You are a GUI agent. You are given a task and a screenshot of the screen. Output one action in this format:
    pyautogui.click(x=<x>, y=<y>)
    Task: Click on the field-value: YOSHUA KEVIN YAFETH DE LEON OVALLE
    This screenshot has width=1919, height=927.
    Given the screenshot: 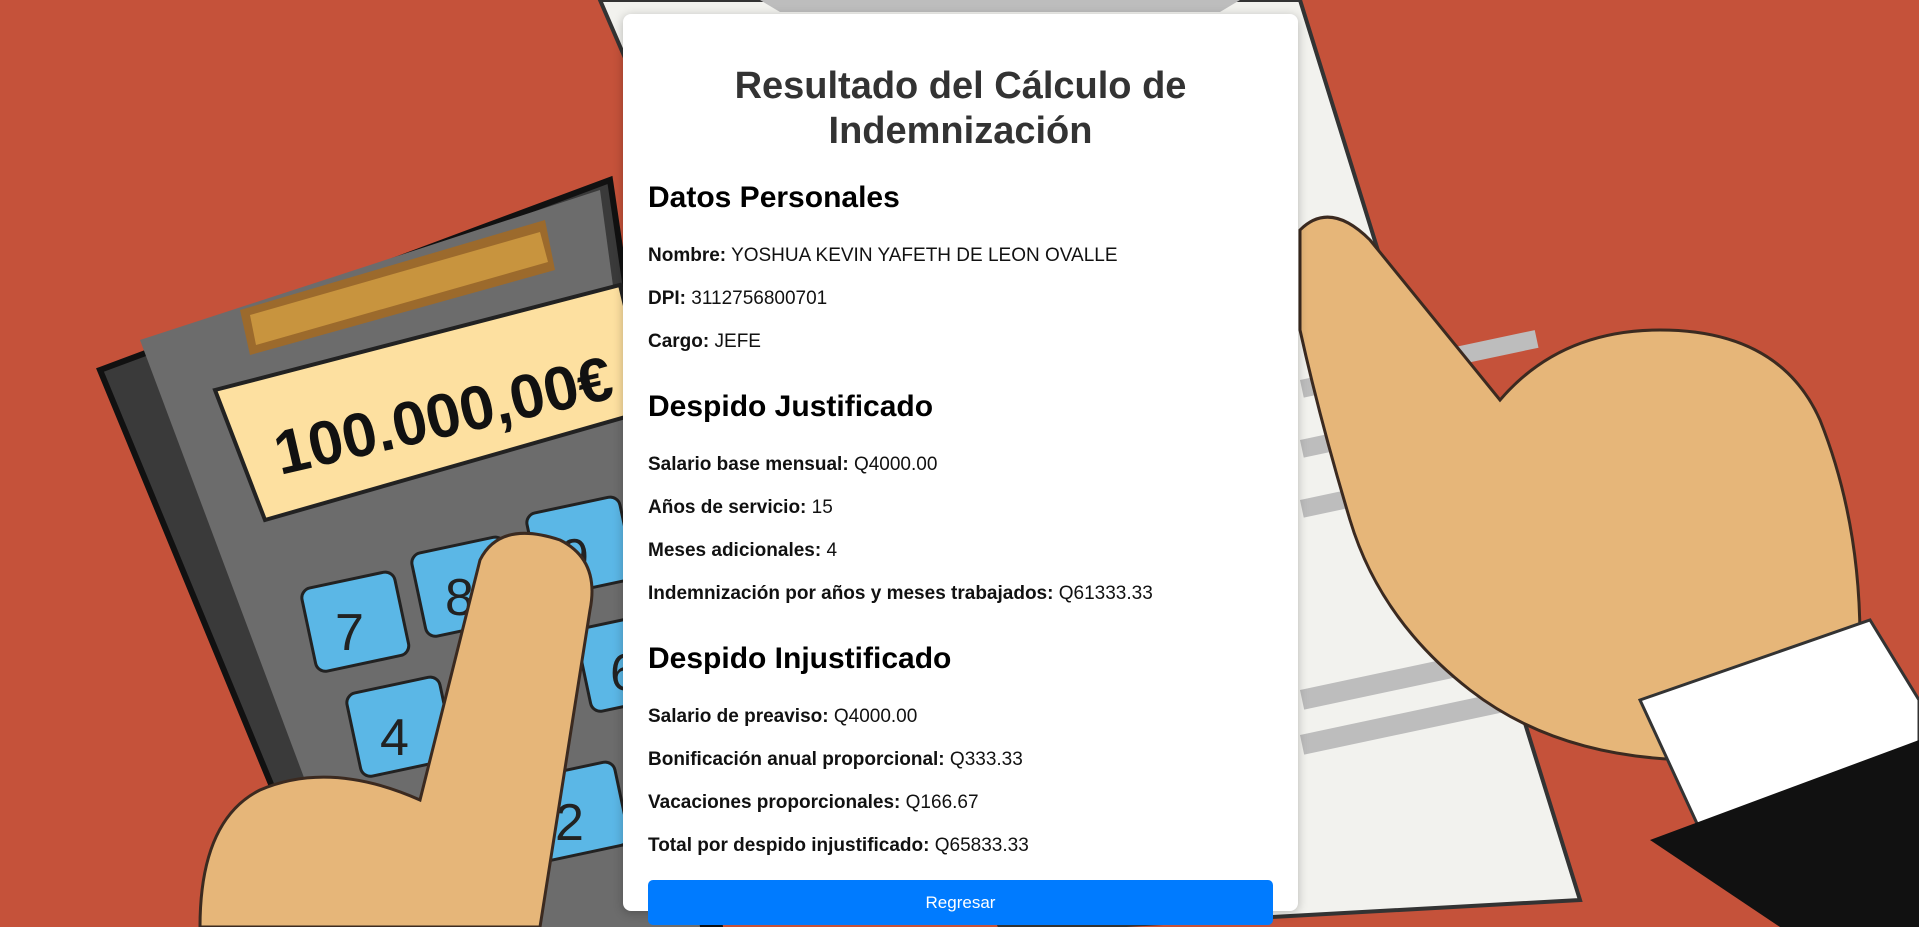 What is the action you would take?
    pyautogui.click(x=924, y=255)
    